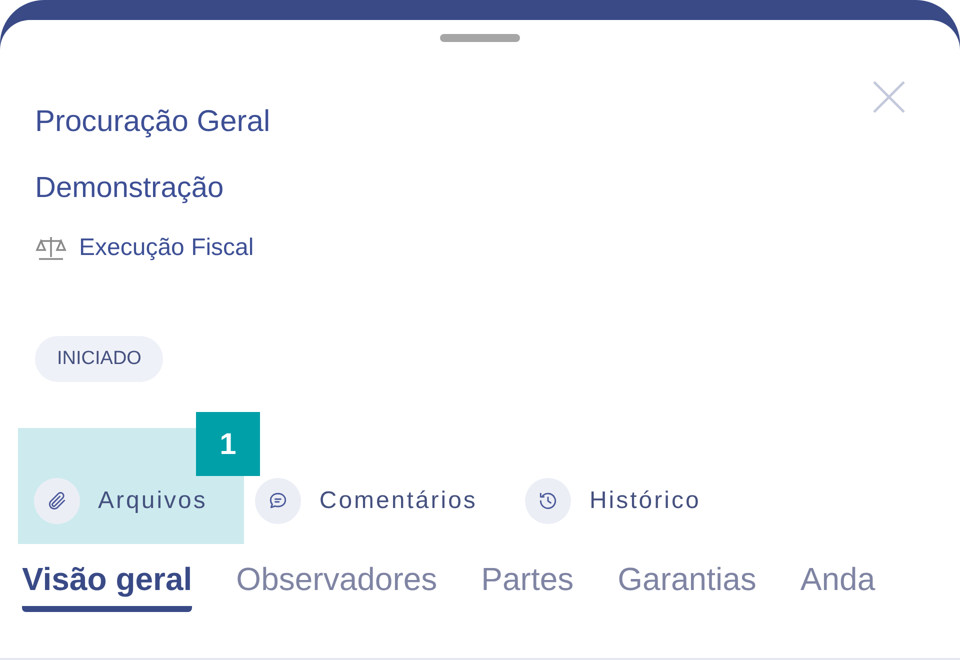 This screenshot has width=960, height=660. I want to click on paperclip-icon, so click(57, 501).